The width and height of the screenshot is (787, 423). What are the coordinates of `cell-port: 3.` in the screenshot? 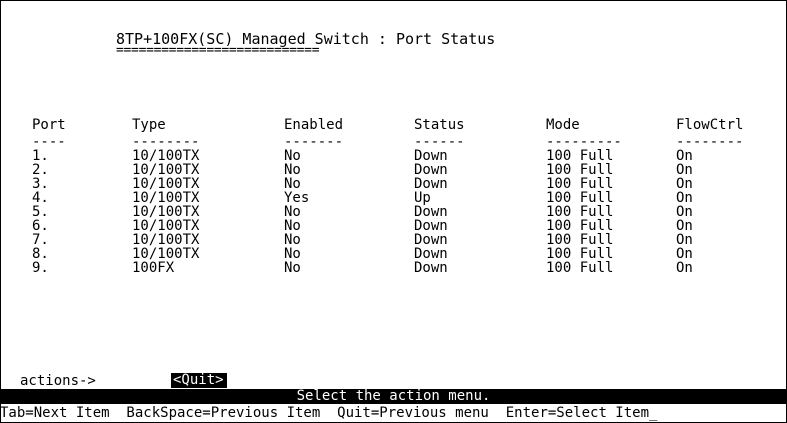 It's located at (40, 184).